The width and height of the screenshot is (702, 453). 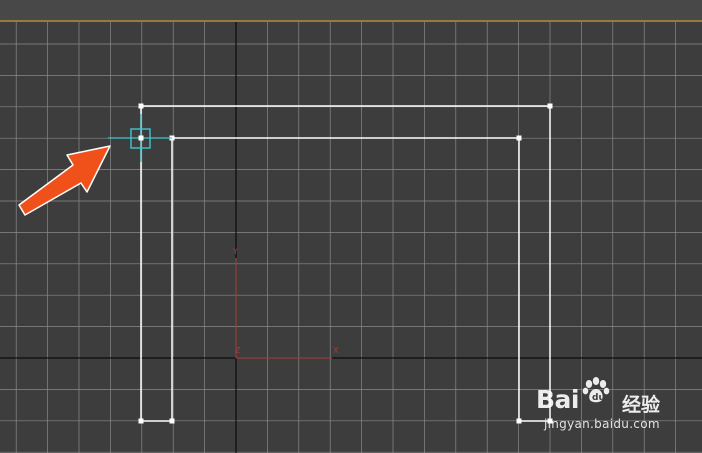 What do you see at coordinates (336, 350) in the screenshot?
I see `gizmo-x-label: X` at bounding box center [336, 350].